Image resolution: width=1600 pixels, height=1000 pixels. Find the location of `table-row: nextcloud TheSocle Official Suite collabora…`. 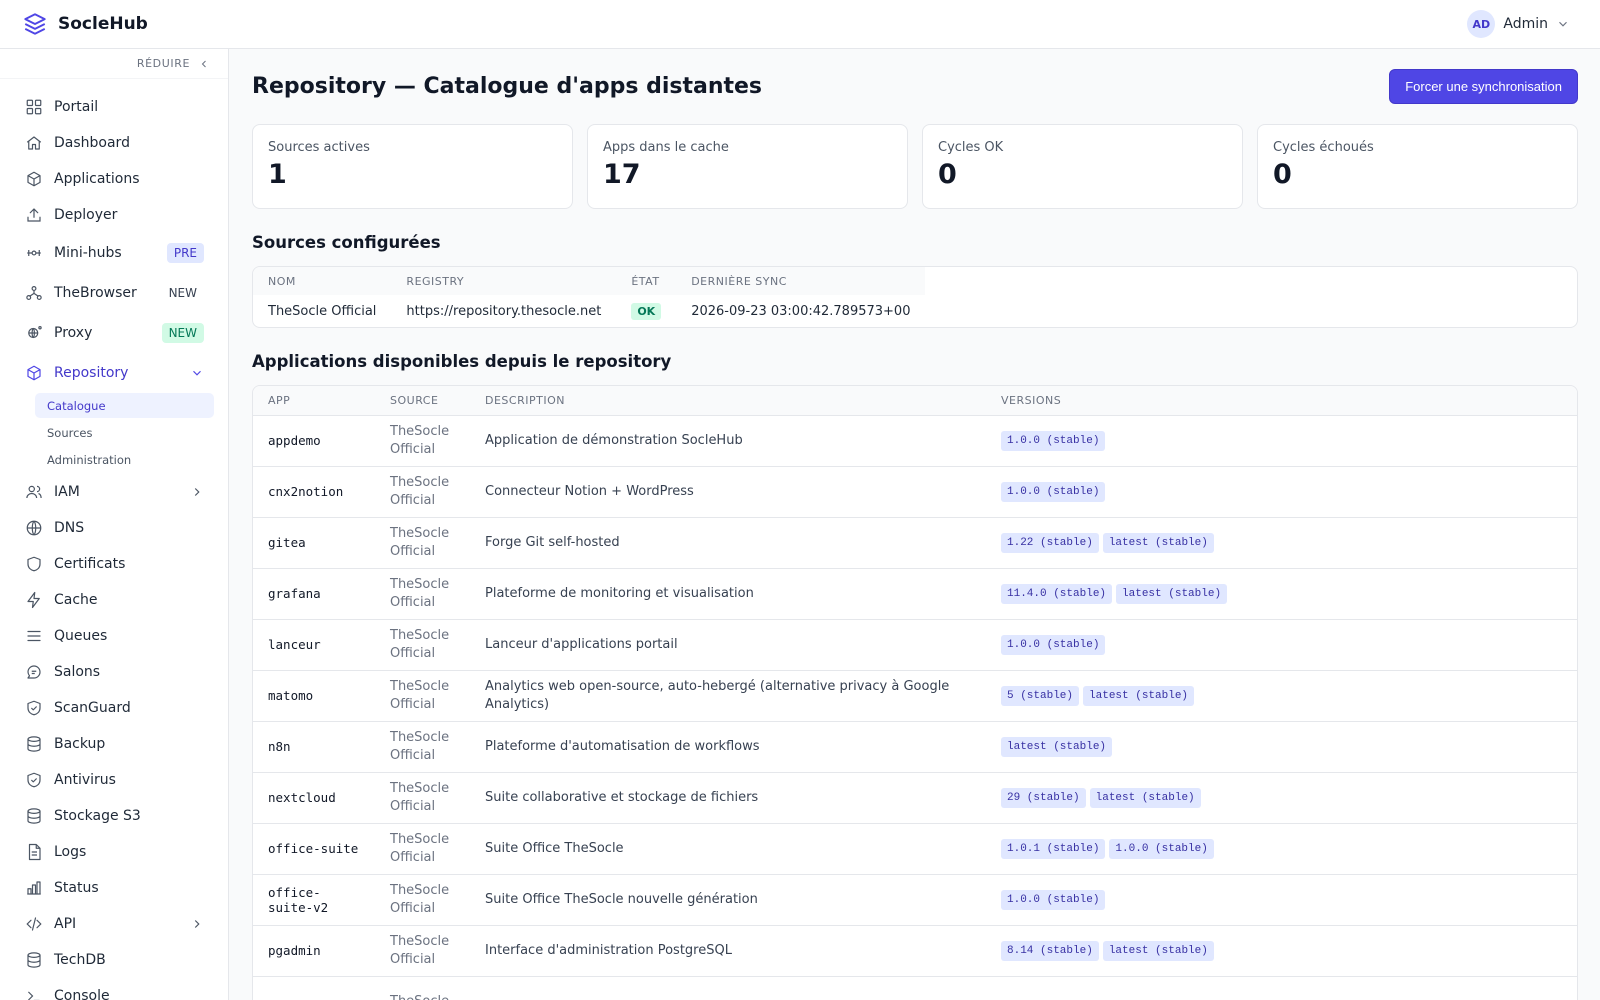

table-row: nextcloud TheSocle Official Suite collabora… is located at coordinates (915, 798).